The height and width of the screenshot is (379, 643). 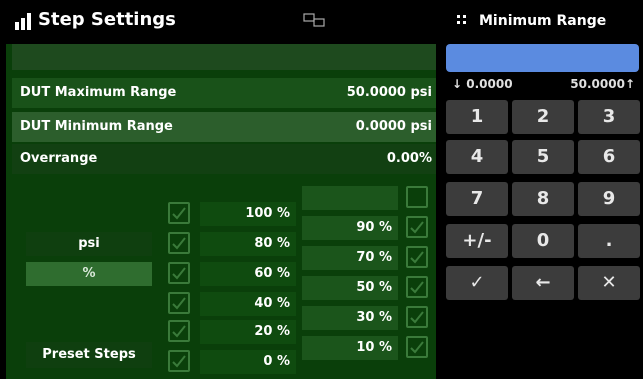 What do you see at coordinates (477, 117) in the screenshot?
I see `key-1: 1` at bounding box center [477, 117].